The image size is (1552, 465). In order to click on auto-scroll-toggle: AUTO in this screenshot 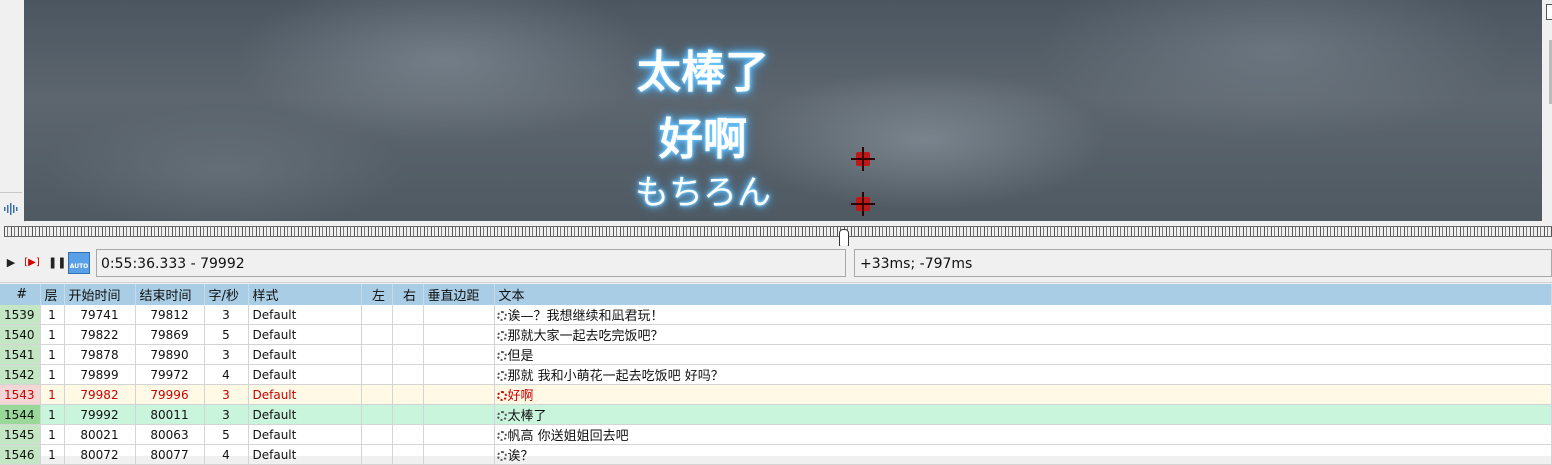, I will do `click(79, 263)`.